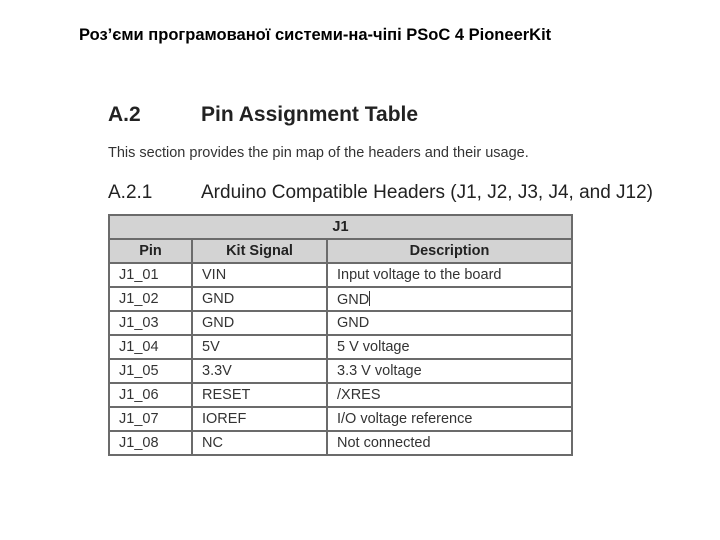 The height and width of the screenshot is (540, 720). Describe the element at coordinates (130, 192) in the screenshot. I see `subsection-number: A.2.1` at that location.